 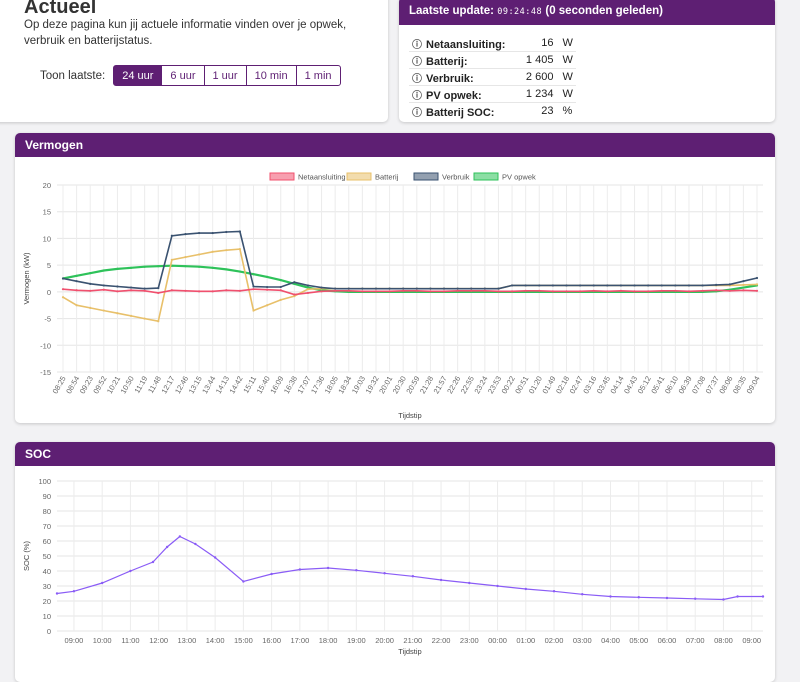 What do you see at coordinates (47, 238) in the screenshot?
I see `y-tick-label: 10` at bounding box center [47, 238].